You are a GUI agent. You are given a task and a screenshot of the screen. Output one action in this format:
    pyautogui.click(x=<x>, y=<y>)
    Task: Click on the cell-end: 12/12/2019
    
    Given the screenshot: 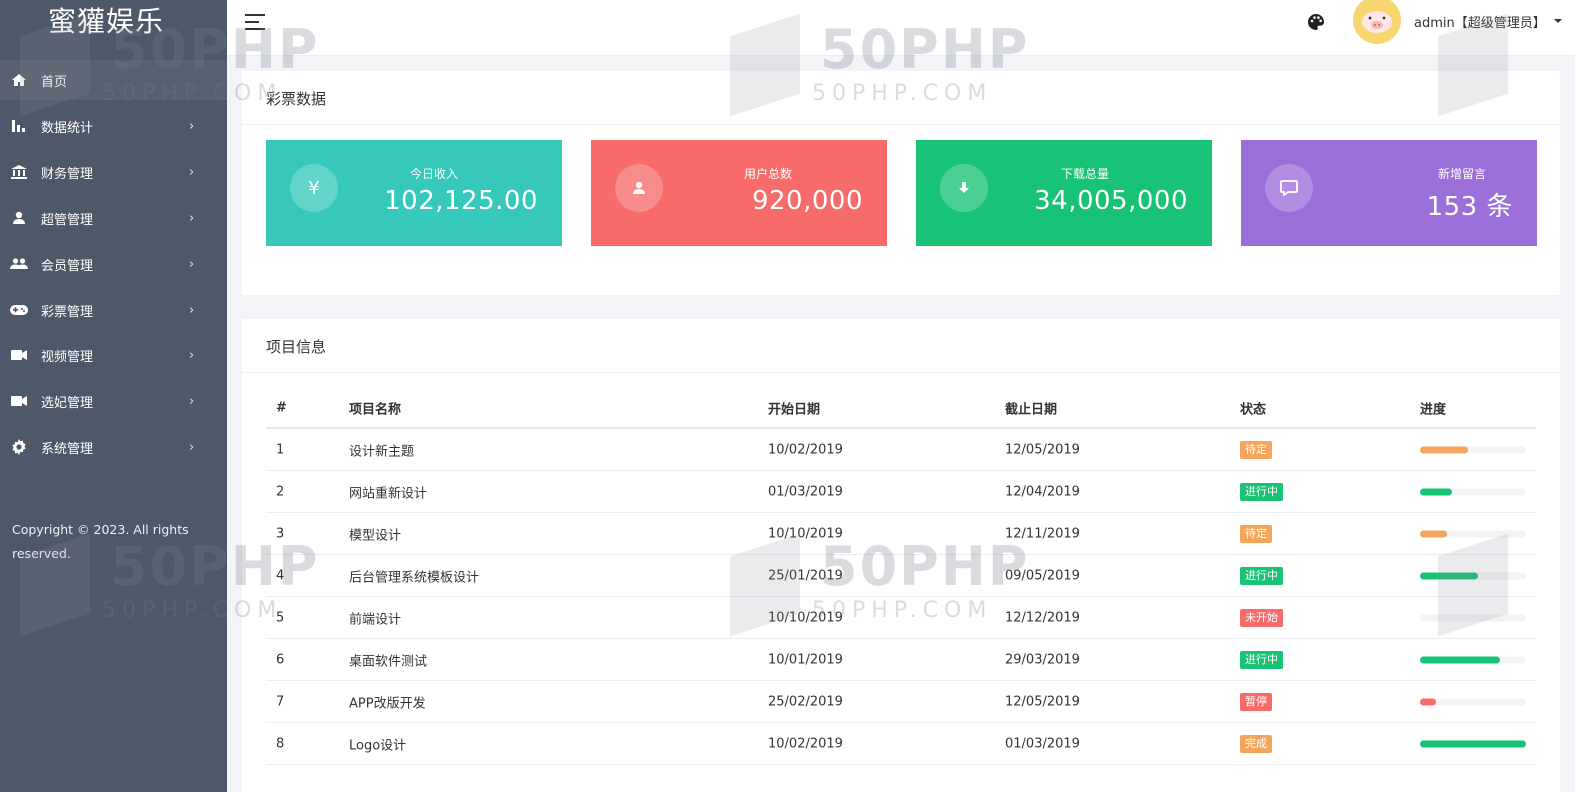 What is the action you would take?
    pyautogui.click(x=1042, y=617)
    